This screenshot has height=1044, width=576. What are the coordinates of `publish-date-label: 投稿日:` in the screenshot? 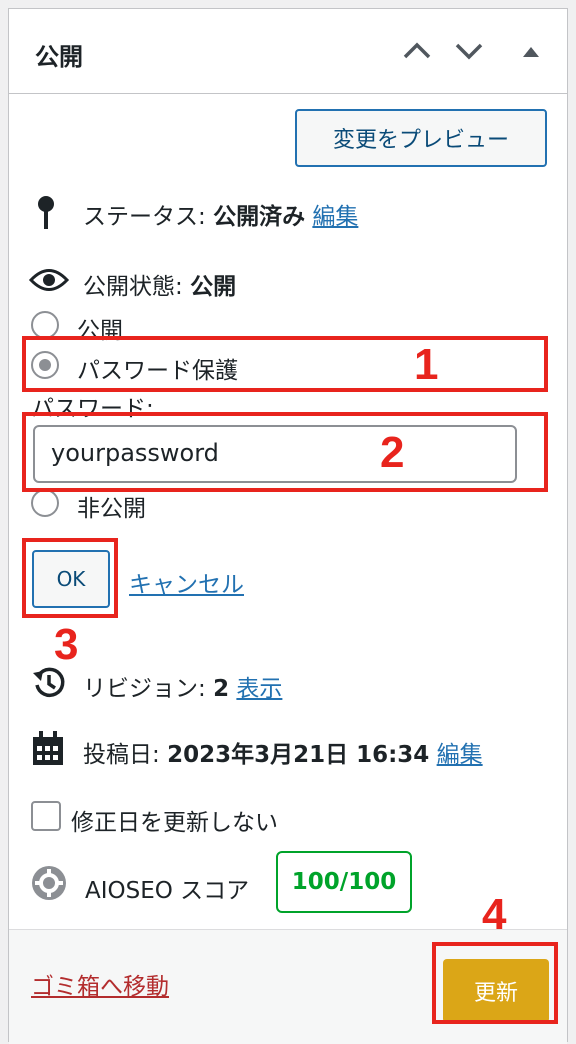 It's located at (121, 755).